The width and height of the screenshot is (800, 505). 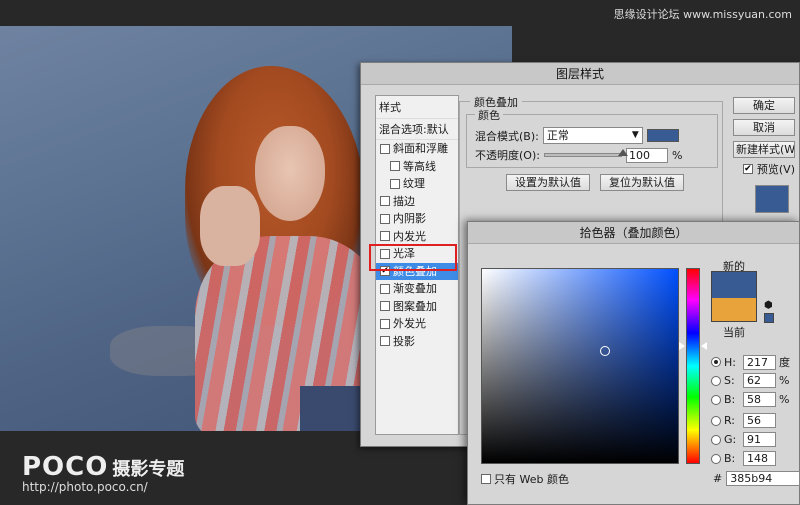 I want to click on style-item-label: 描边, so click(x=404, y=201).